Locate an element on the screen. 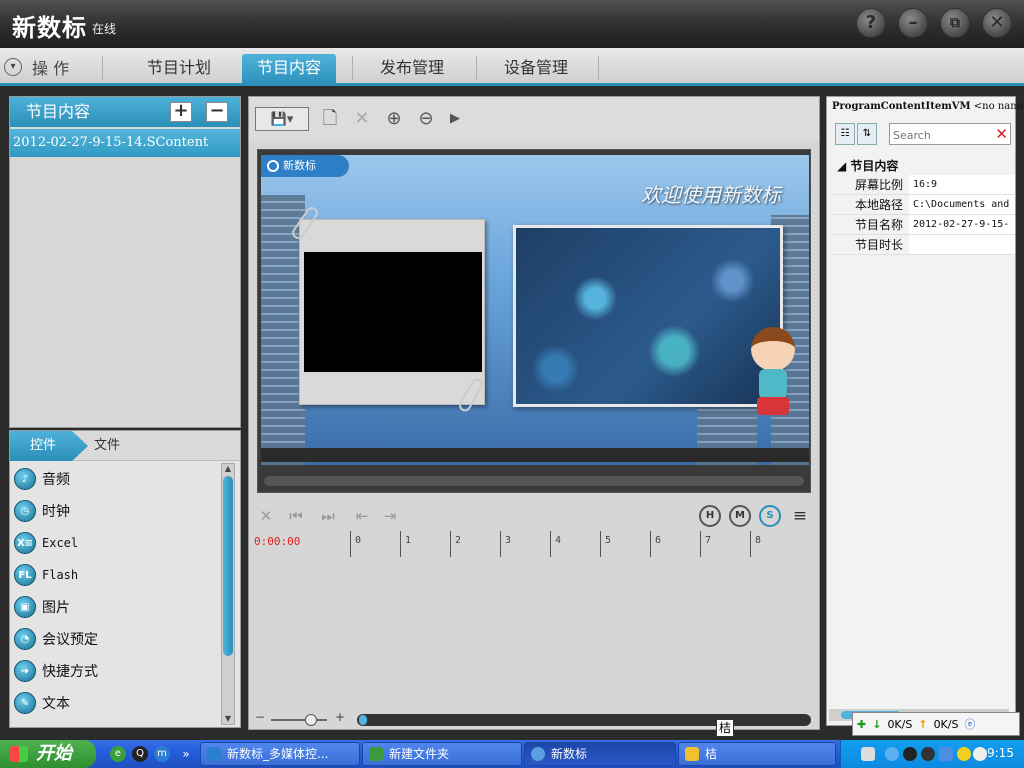 This screenshot has height=768, width=1024. taskbar-item: 桔 is located at coordinates (757, 754).